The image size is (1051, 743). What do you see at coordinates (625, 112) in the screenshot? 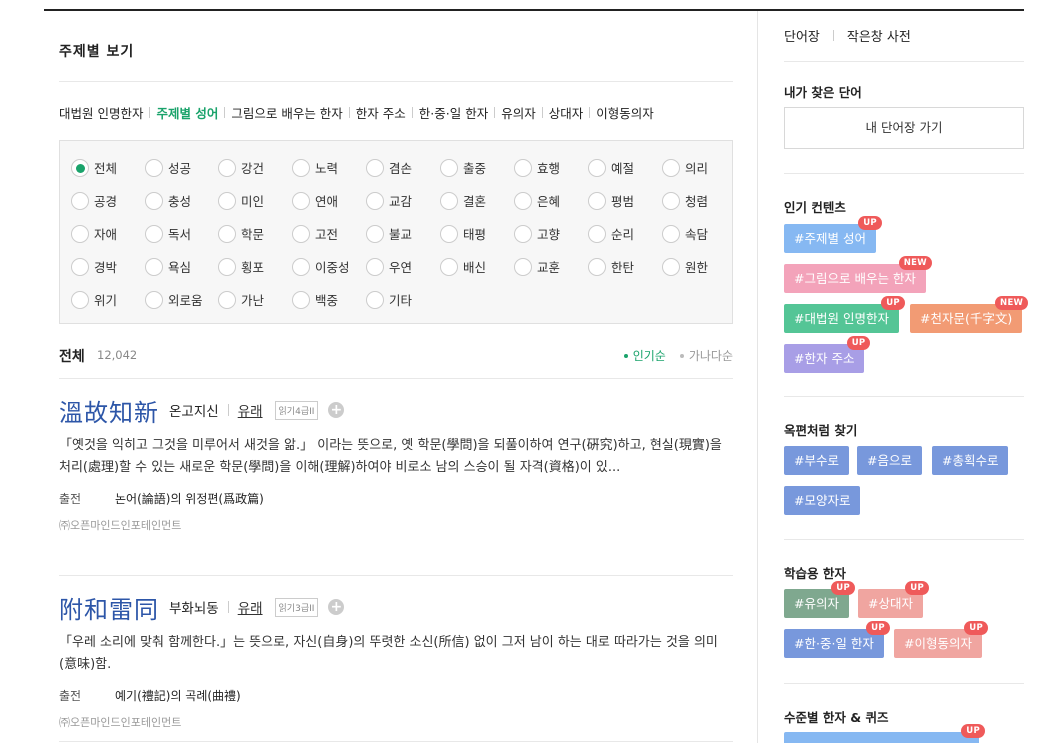
I see `subnav-item-variant-synonyms: 이형동의자` at bounding box center [625, 112].